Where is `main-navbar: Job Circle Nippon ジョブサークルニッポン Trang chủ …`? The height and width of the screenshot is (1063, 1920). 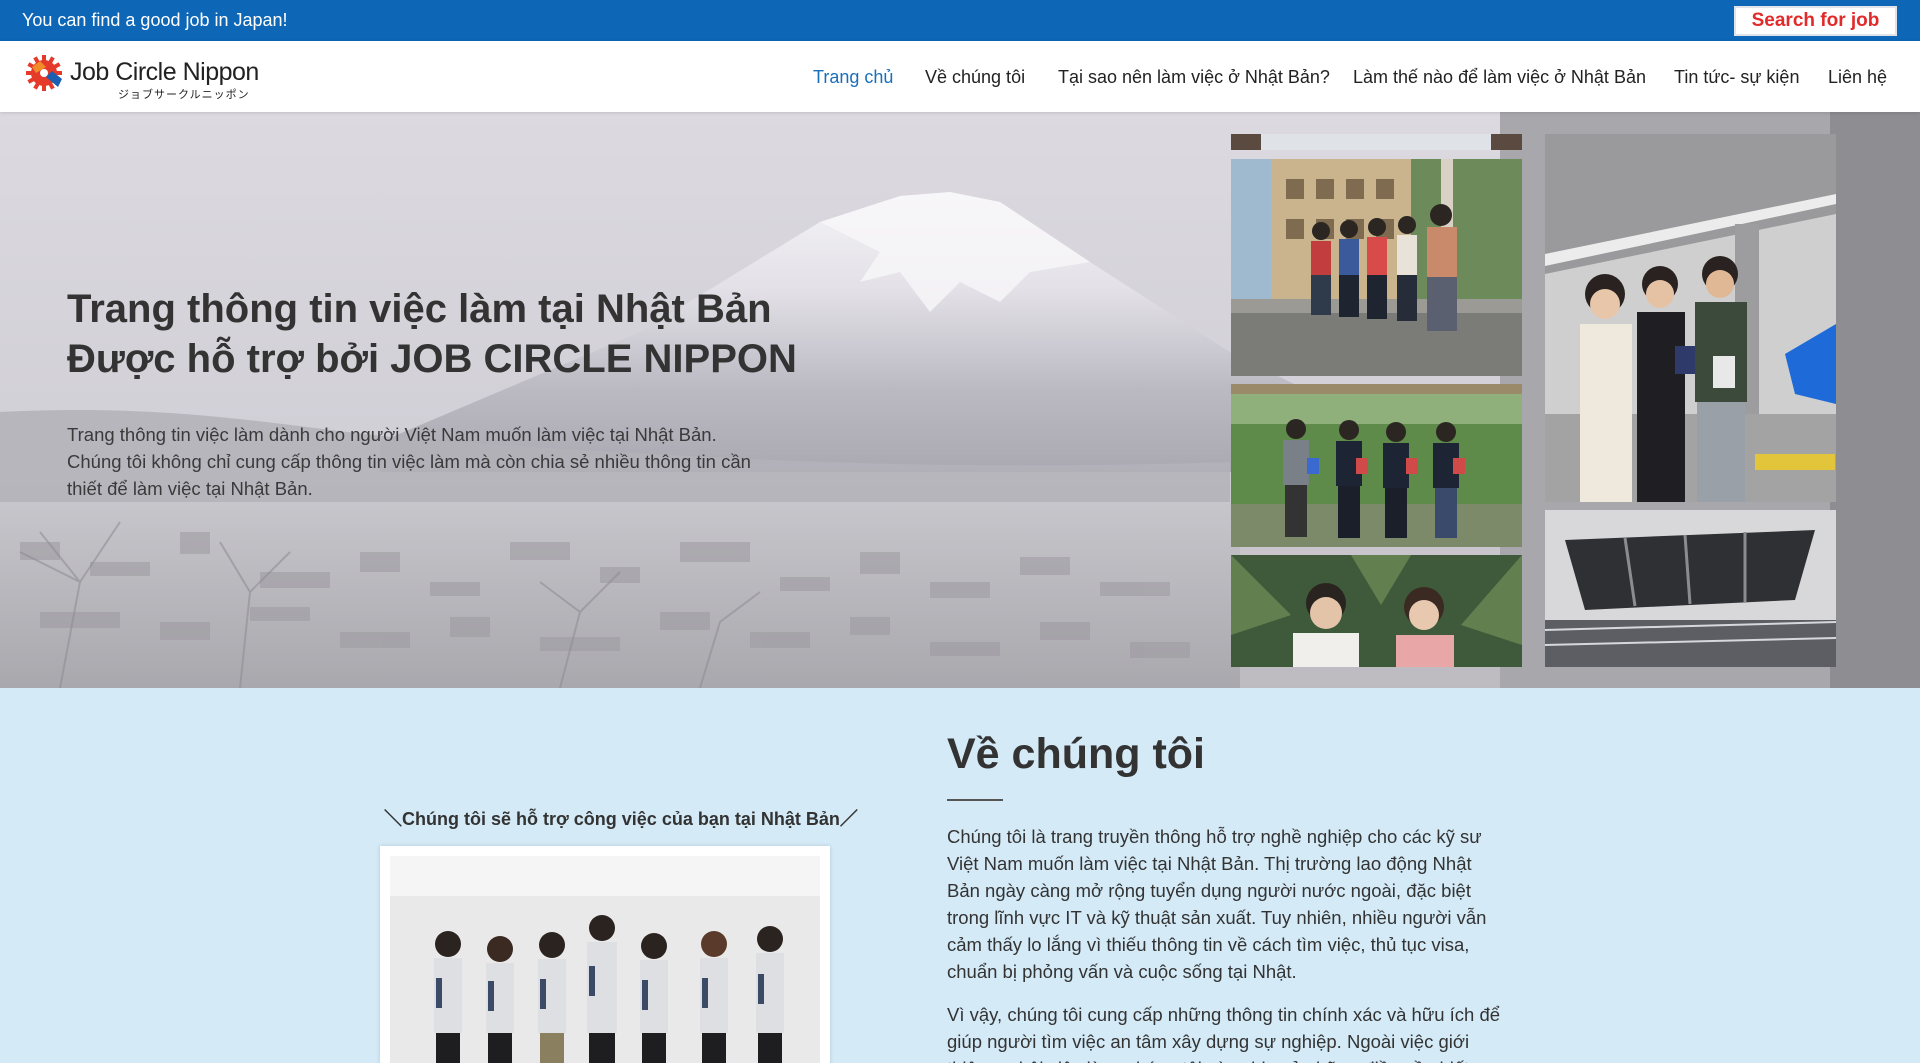
main-navbar: Job Circle Nippon ジョブサークルニッポン Trang chủ … is located at coordinates (960, 76).